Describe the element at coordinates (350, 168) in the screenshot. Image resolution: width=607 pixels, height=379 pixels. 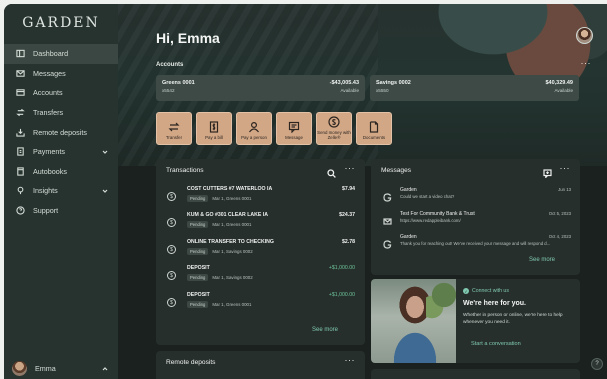
I see `transactions-more-button: ···` at that location.